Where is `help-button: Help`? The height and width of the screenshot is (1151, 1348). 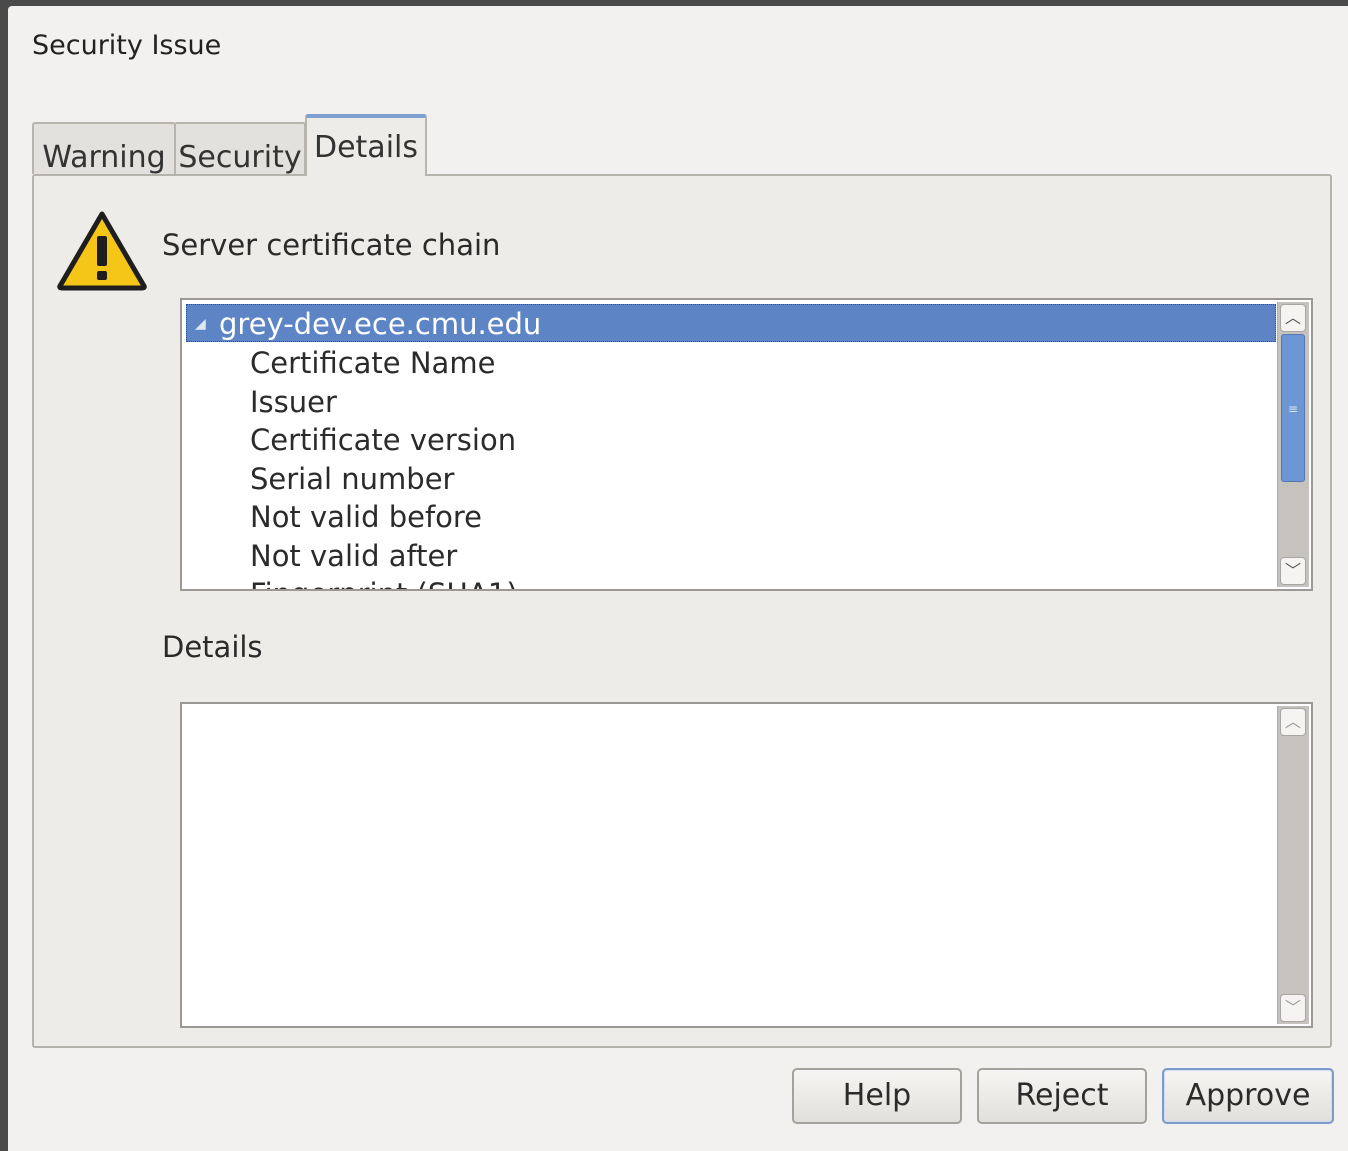
help-button: Help is located at coordinates (877, 1096).